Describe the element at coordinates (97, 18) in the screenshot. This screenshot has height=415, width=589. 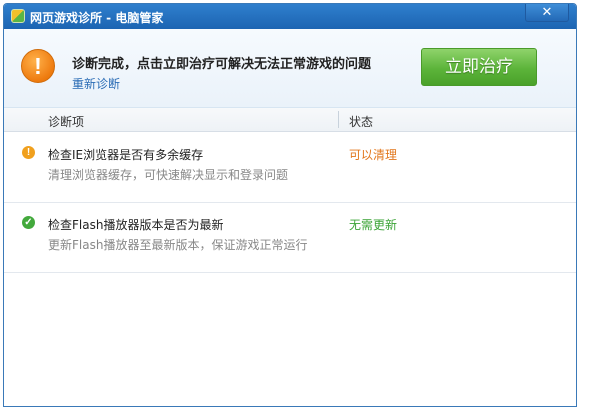
I see `window-title: 网页游戏诊所 - 电脑管家` at that location.